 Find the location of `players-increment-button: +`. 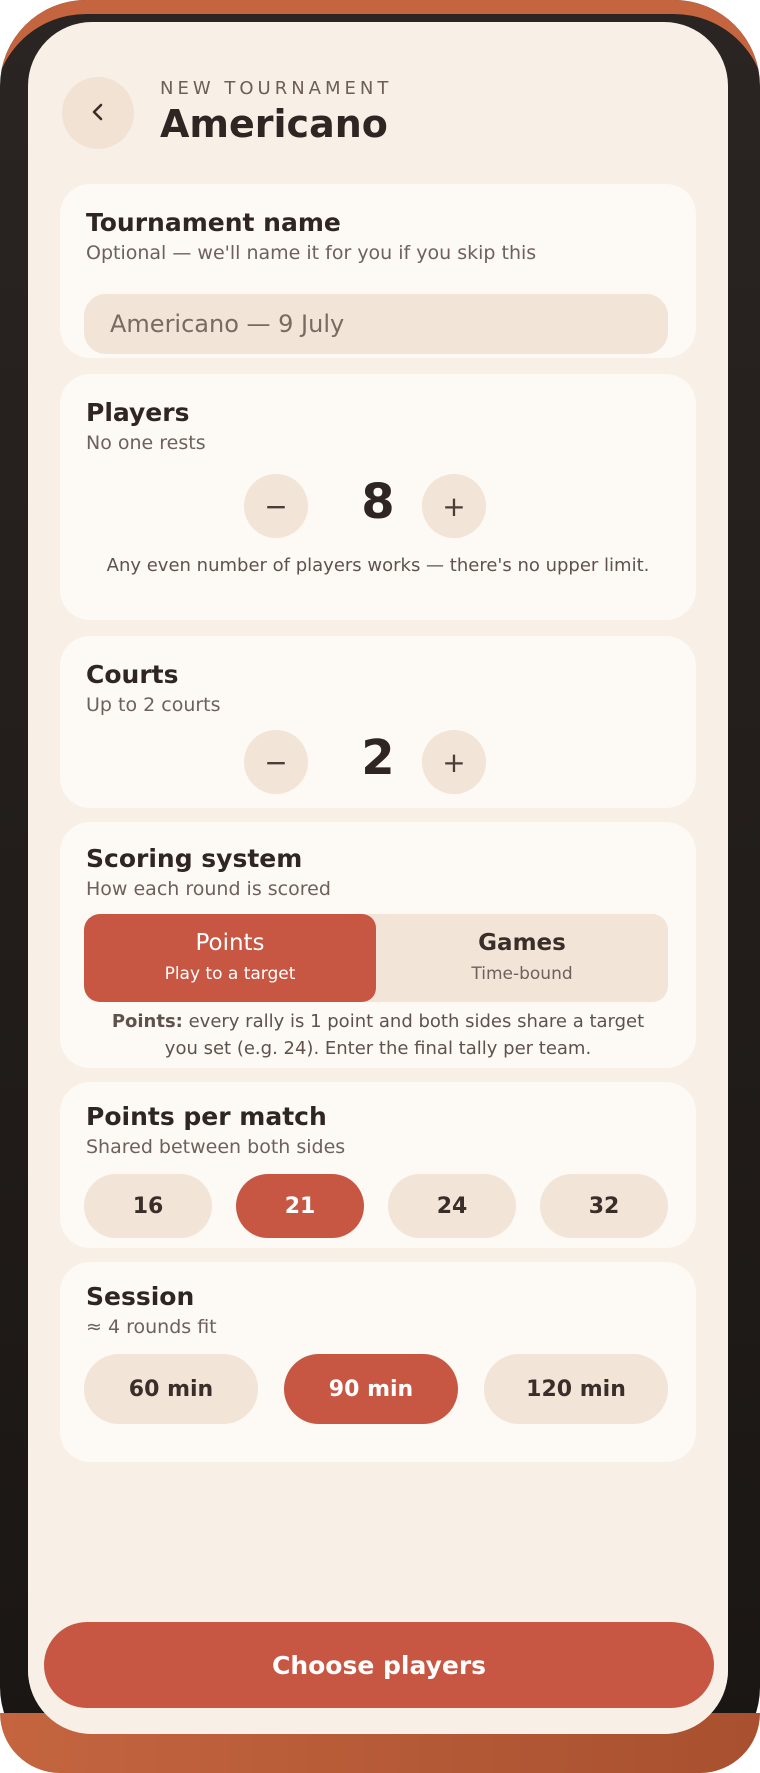

players-increment-button: + is located at coordinates (454, 506).